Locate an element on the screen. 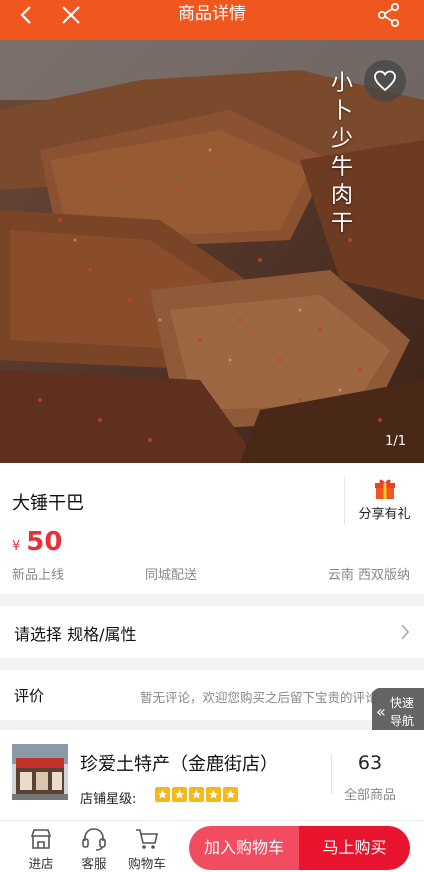 Image resolution: width=424 pixels, height=872 pixels. product-name: 大锤干巴 is located at coordinates (48, 503).